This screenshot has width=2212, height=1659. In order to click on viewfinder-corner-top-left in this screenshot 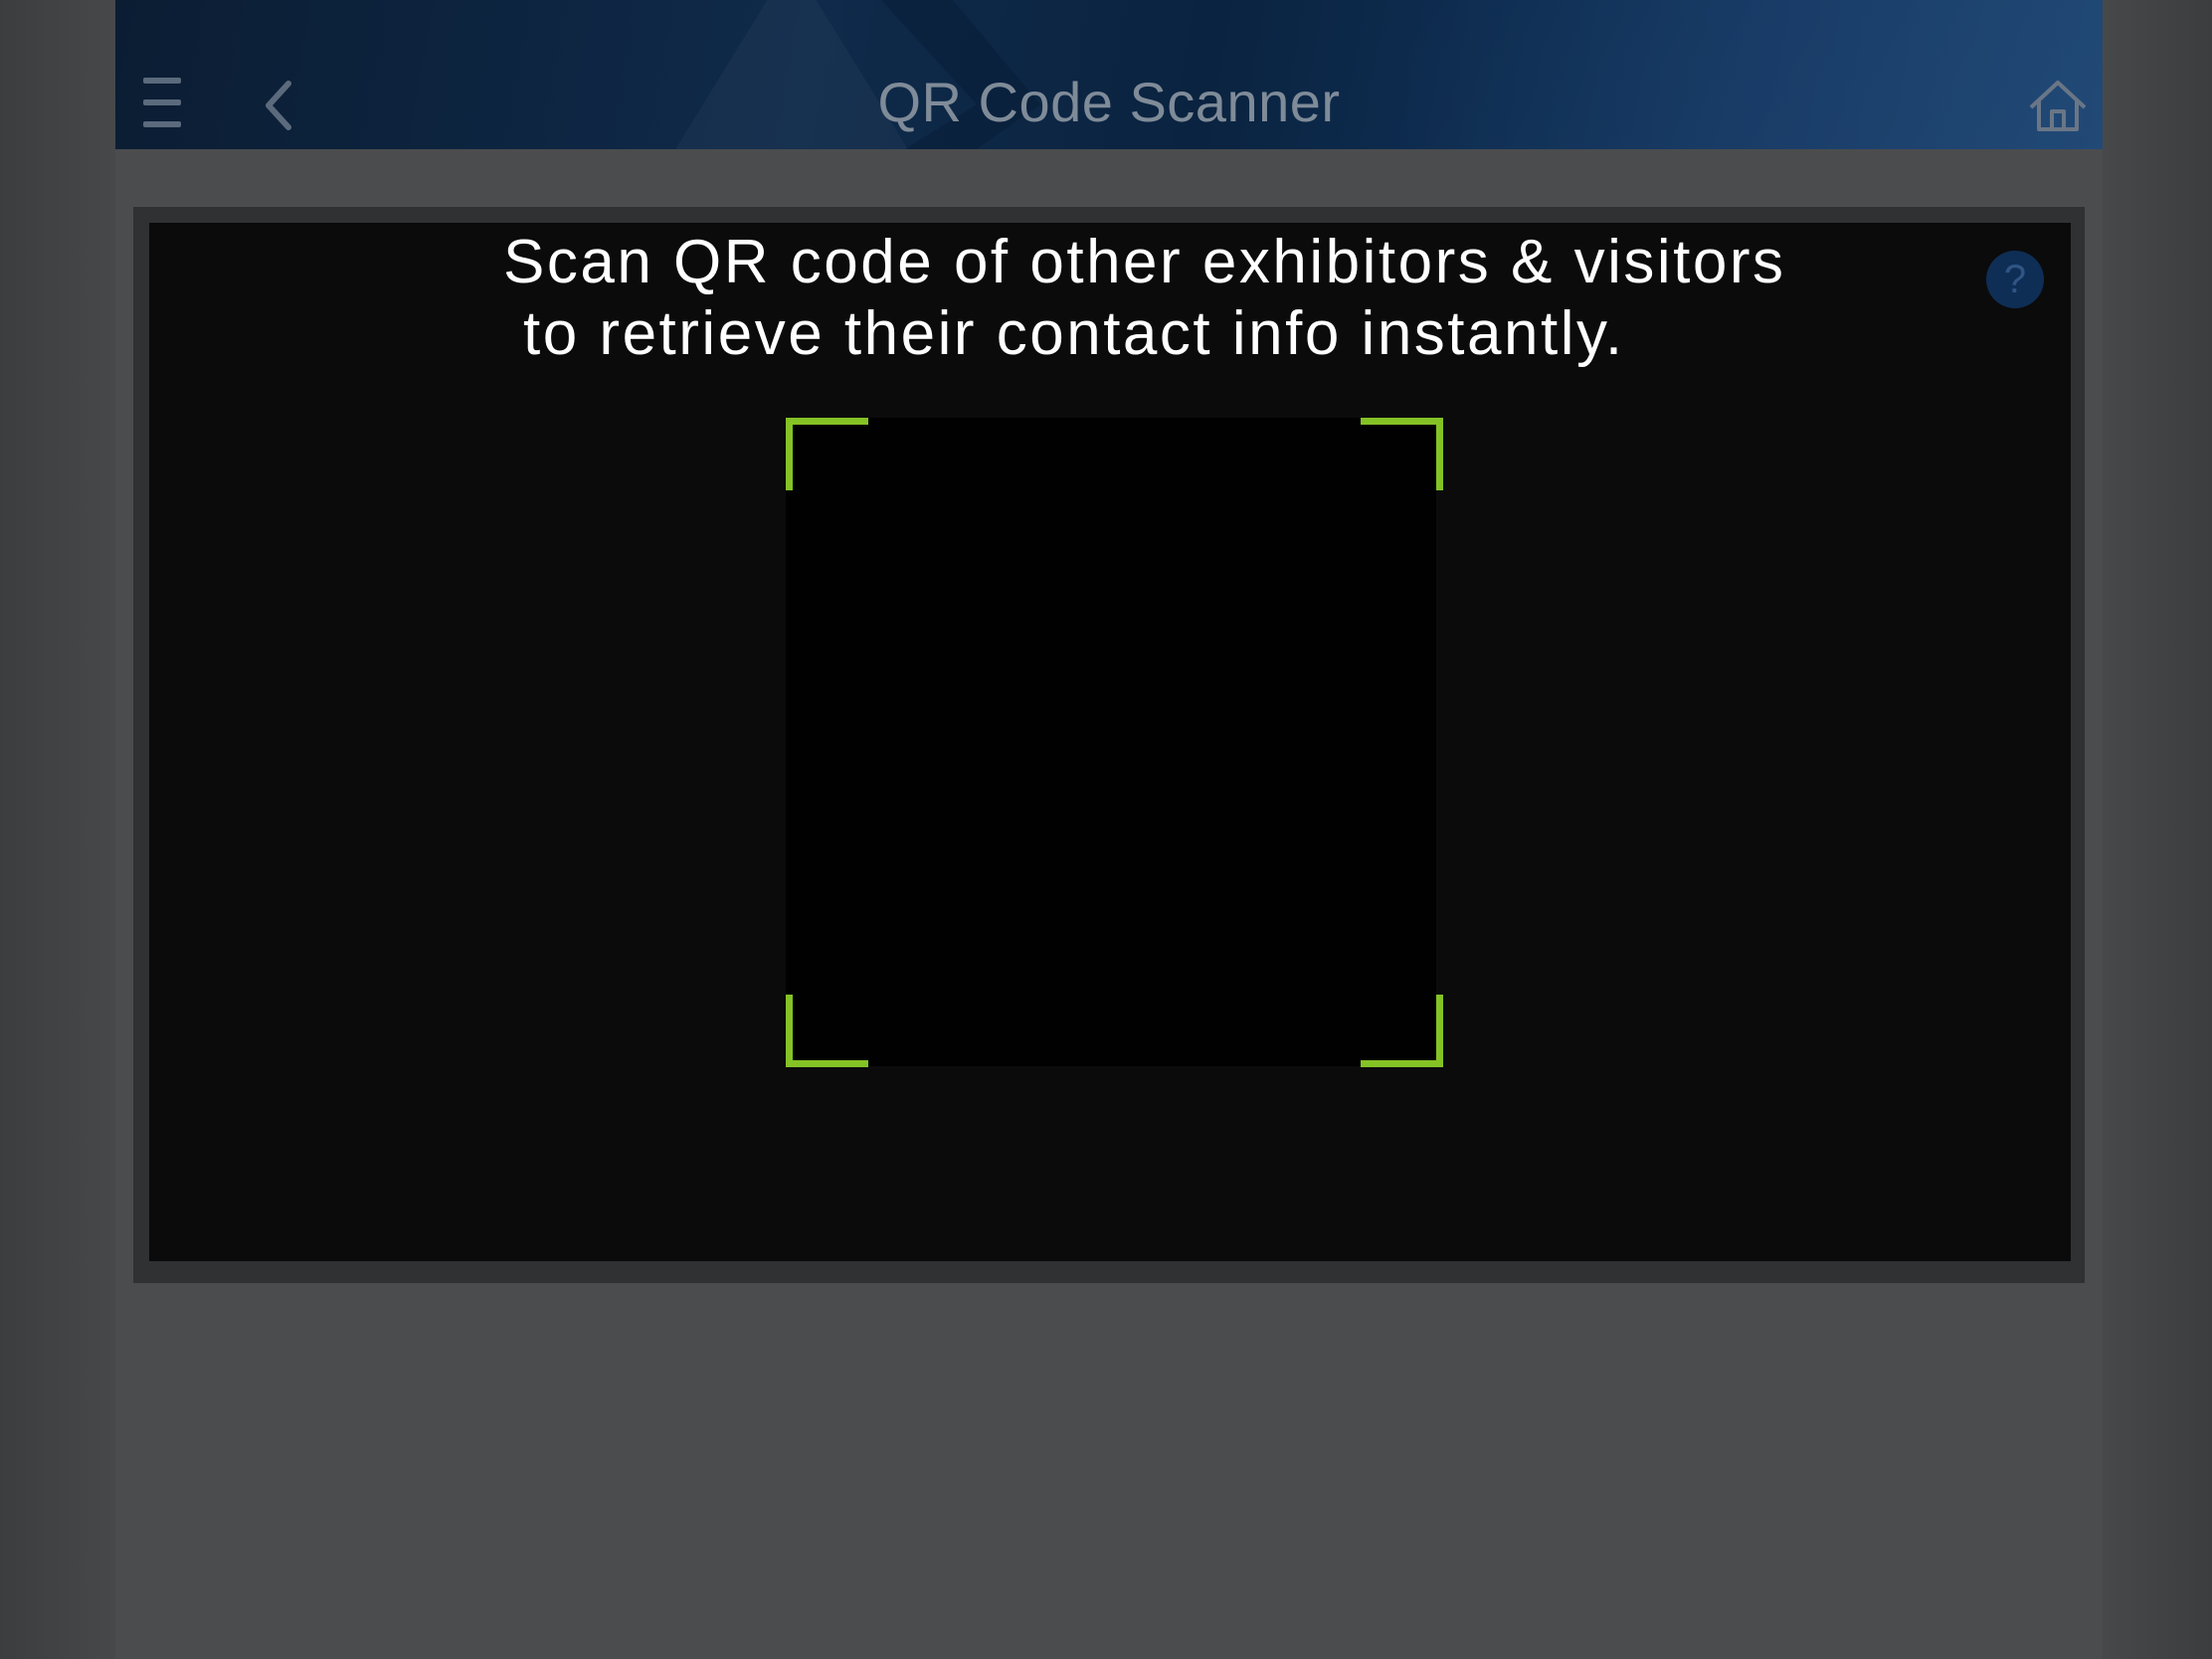, I will do `click(827, 454)`.